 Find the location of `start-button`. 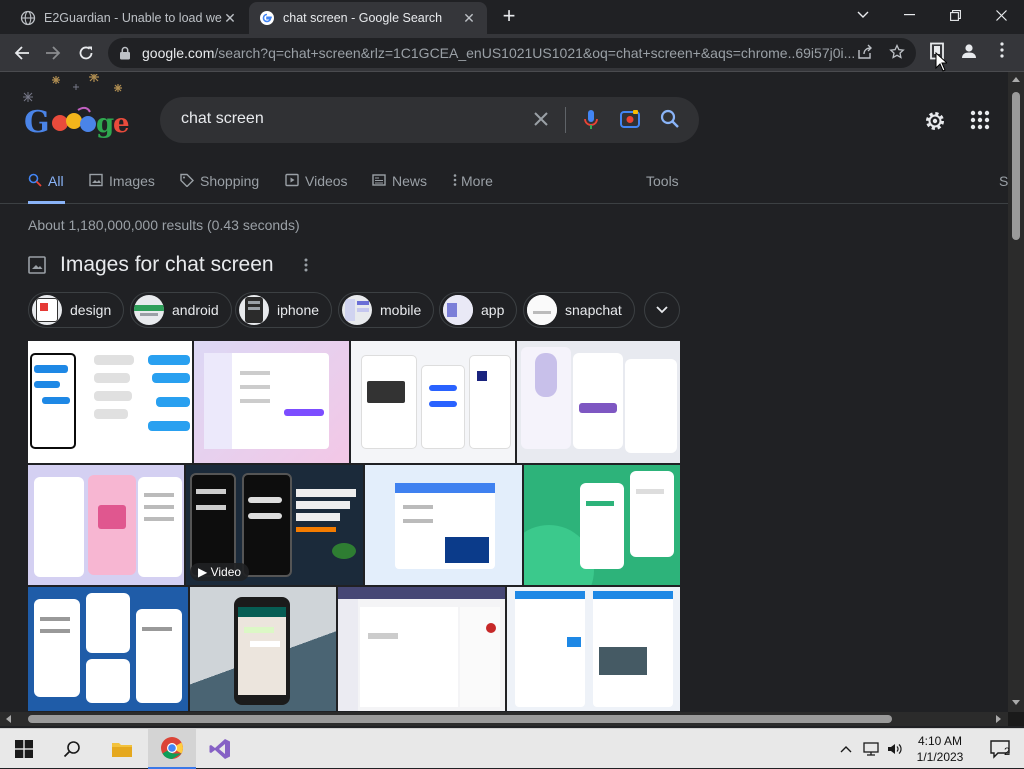

start-button is located at coordinates (24, 749).